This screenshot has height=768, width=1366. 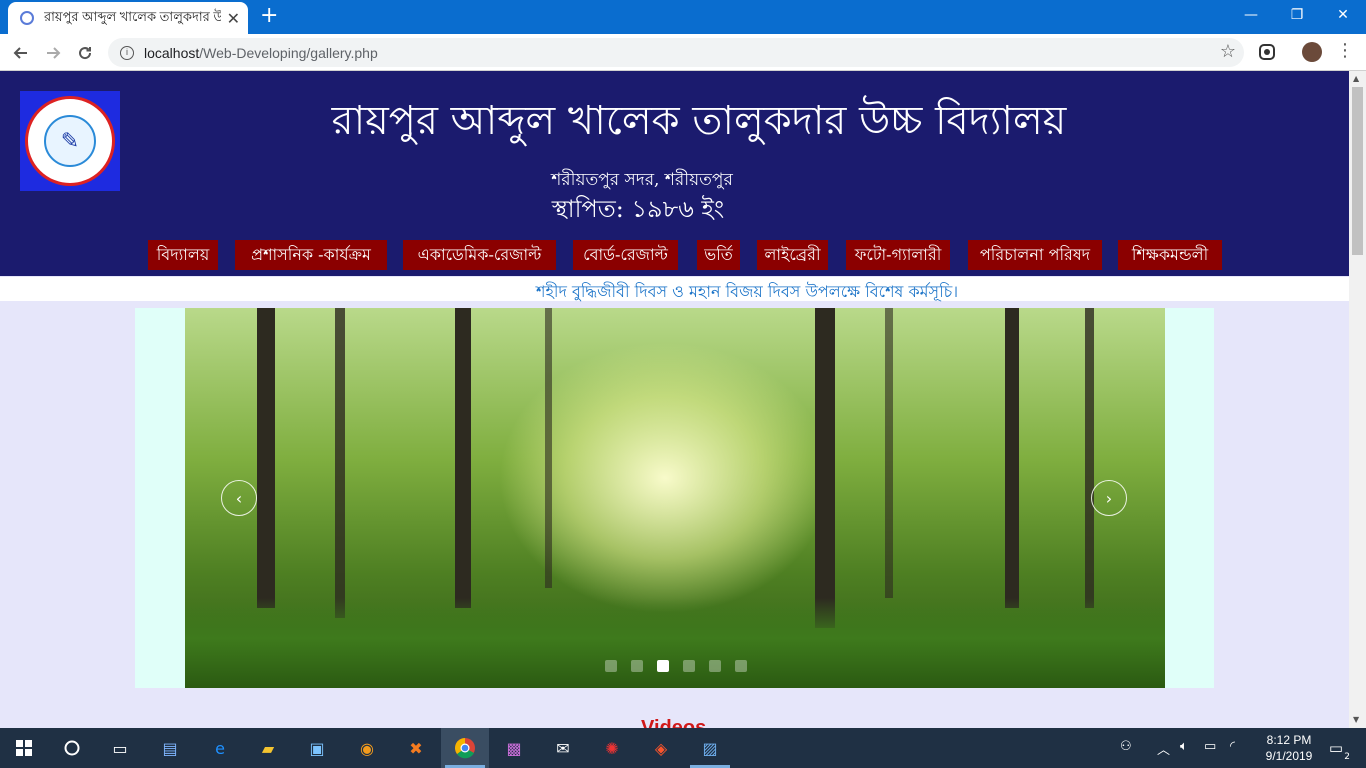 I want to click on chrome-logo-icon, so click(x=465, y=748).